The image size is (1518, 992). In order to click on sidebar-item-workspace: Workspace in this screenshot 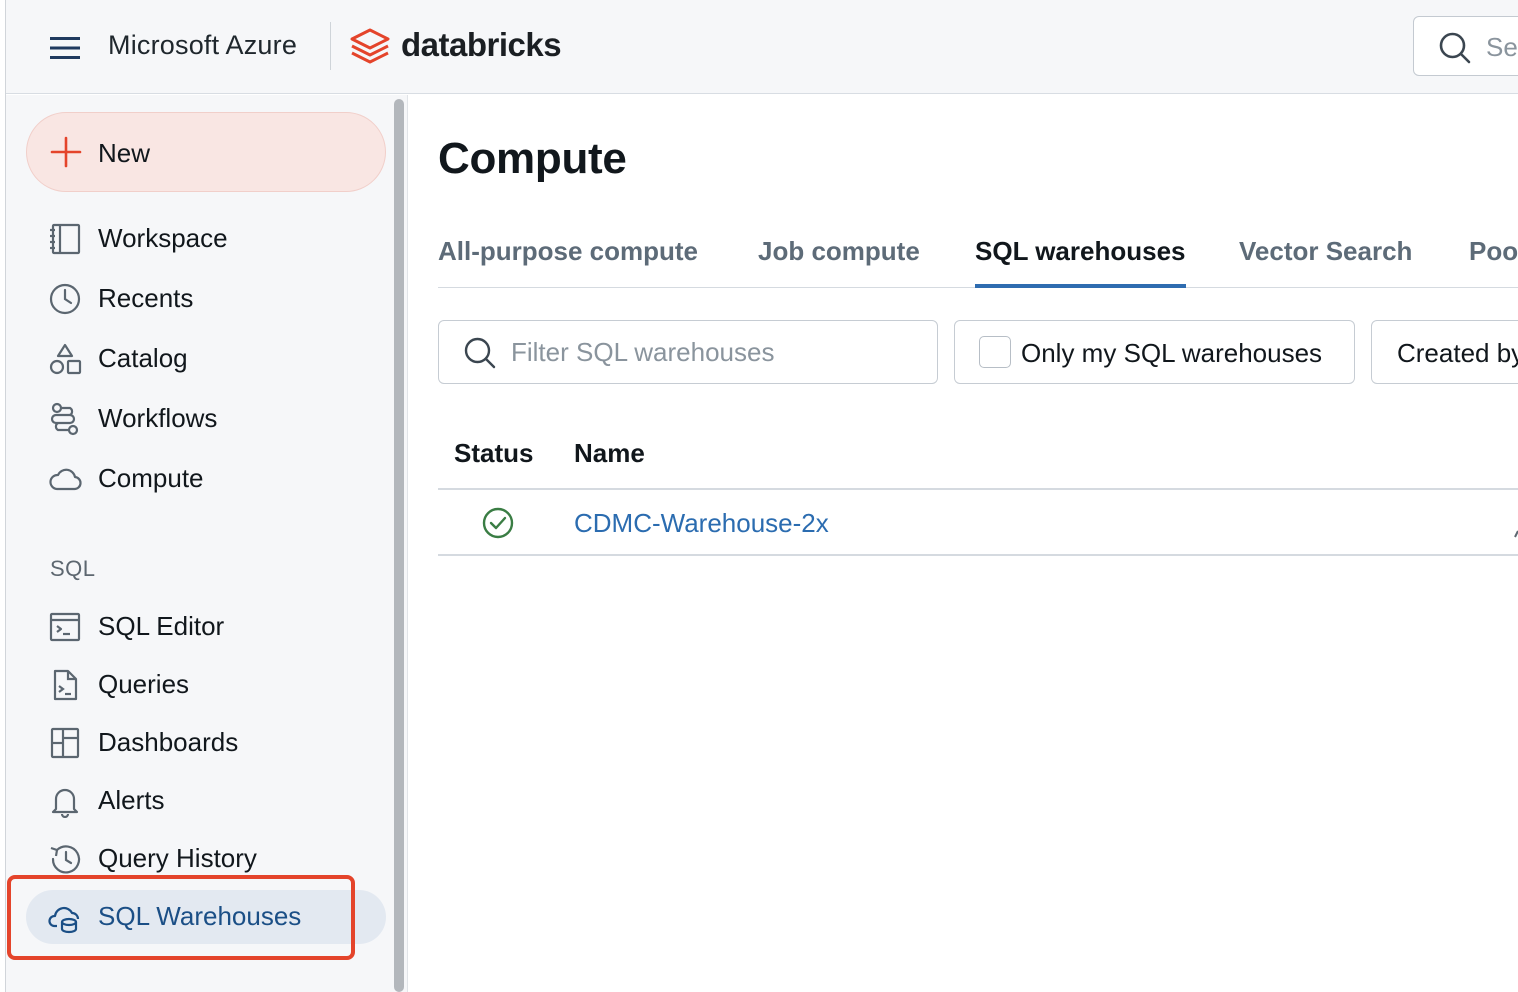, I will do `click(206, 239)`.